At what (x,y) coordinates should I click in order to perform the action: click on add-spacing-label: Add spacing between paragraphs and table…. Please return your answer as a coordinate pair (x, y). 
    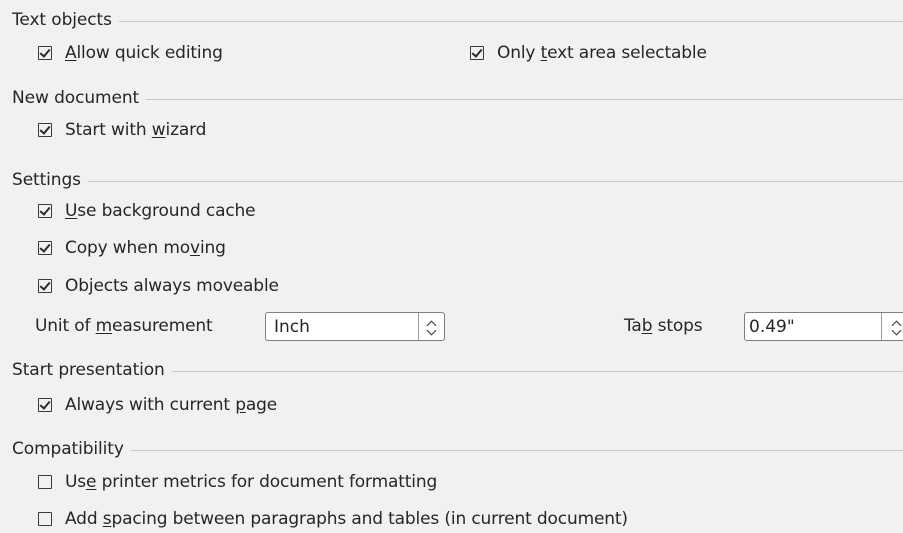
    Looking at the image, I should click on (346, 519).